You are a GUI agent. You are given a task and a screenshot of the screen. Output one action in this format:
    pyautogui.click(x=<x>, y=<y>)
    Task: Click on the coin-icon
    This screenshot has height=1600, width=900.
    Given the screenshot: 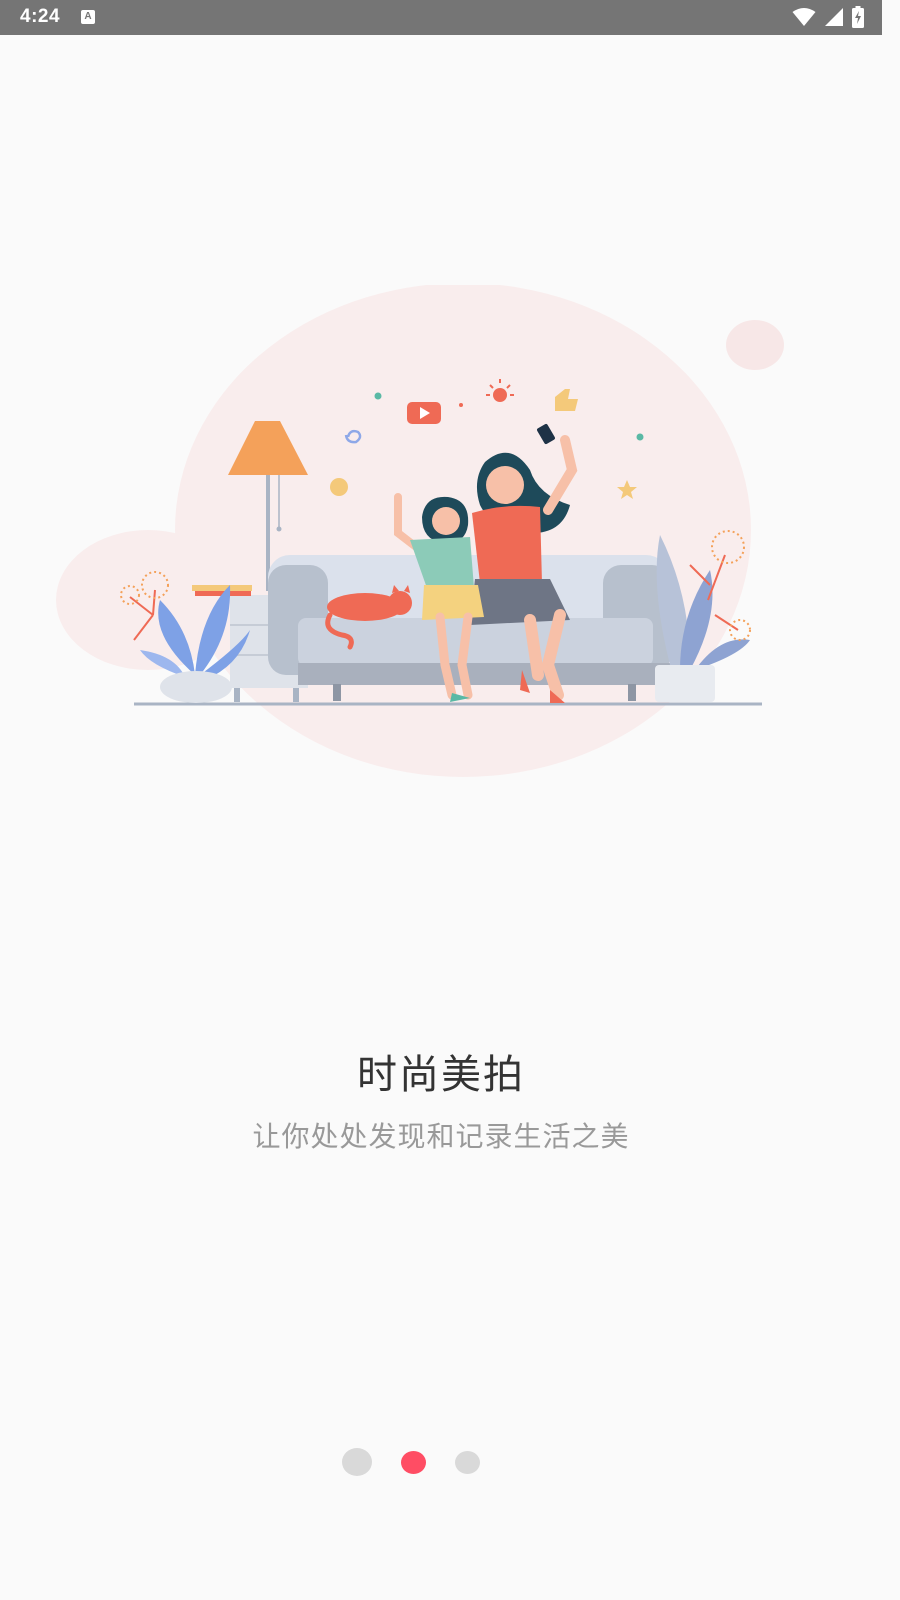 What is the action you would take?
    pyautogui.click(x=339, y=487)
    